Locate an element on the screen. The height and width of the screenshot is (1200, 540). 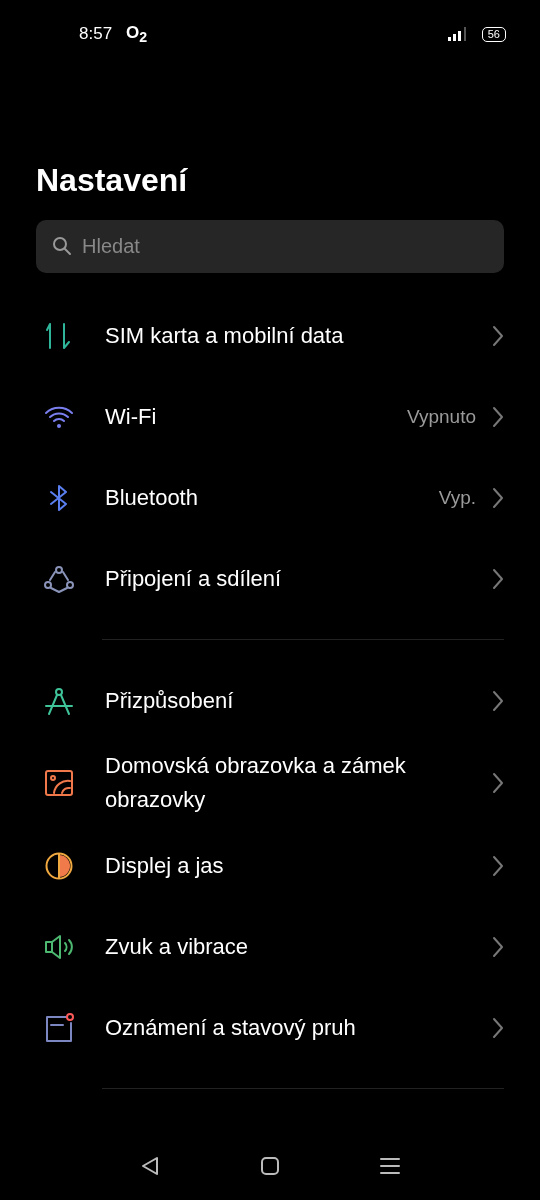
battery-level: 56 is located at coordinates (493, 34).